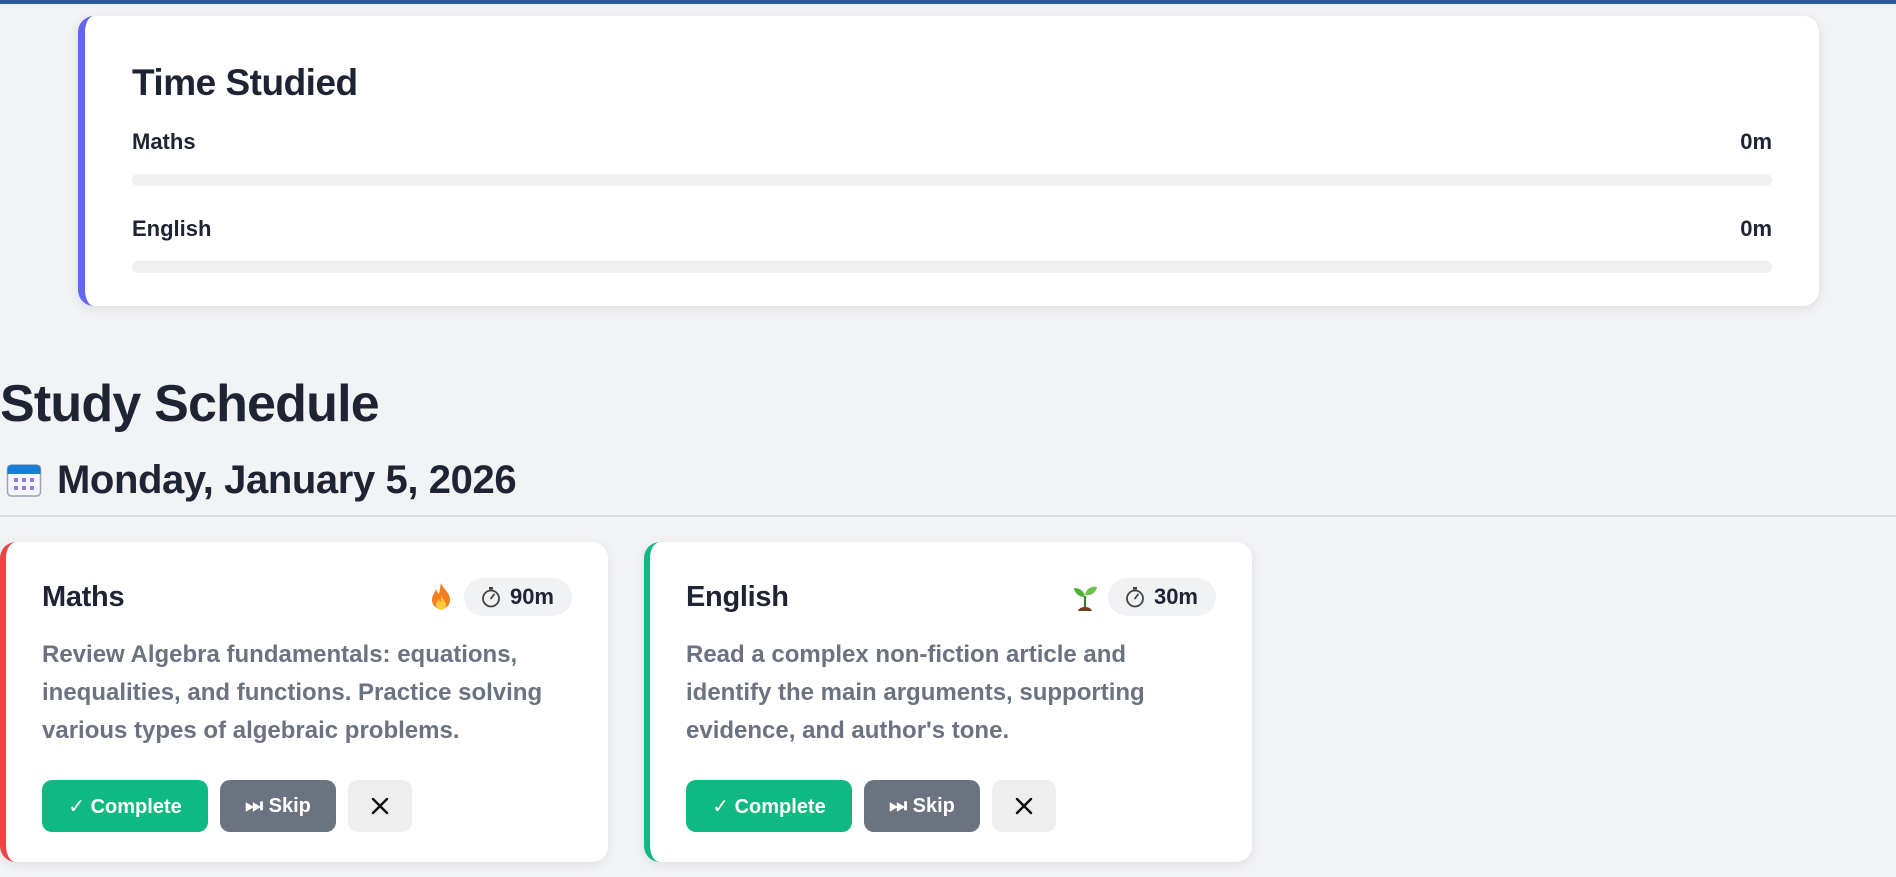 The width and height of the screenshot is (1896, 877). What do you see at coordinates (737, 596) in the screenshot?
I see `task-subject: English` at bounding box center [737, 596].